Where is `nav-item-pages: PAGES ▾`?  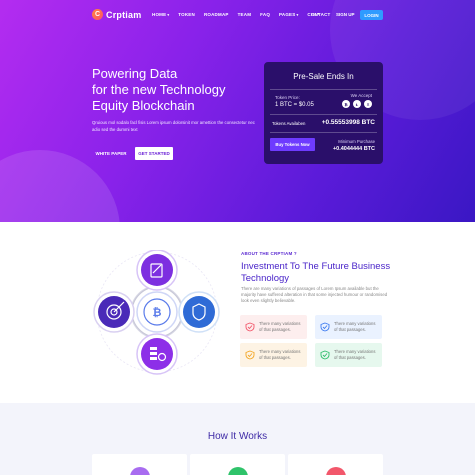
nav-item-pages: PAGES ▾ is located at coordinates (288, 14).